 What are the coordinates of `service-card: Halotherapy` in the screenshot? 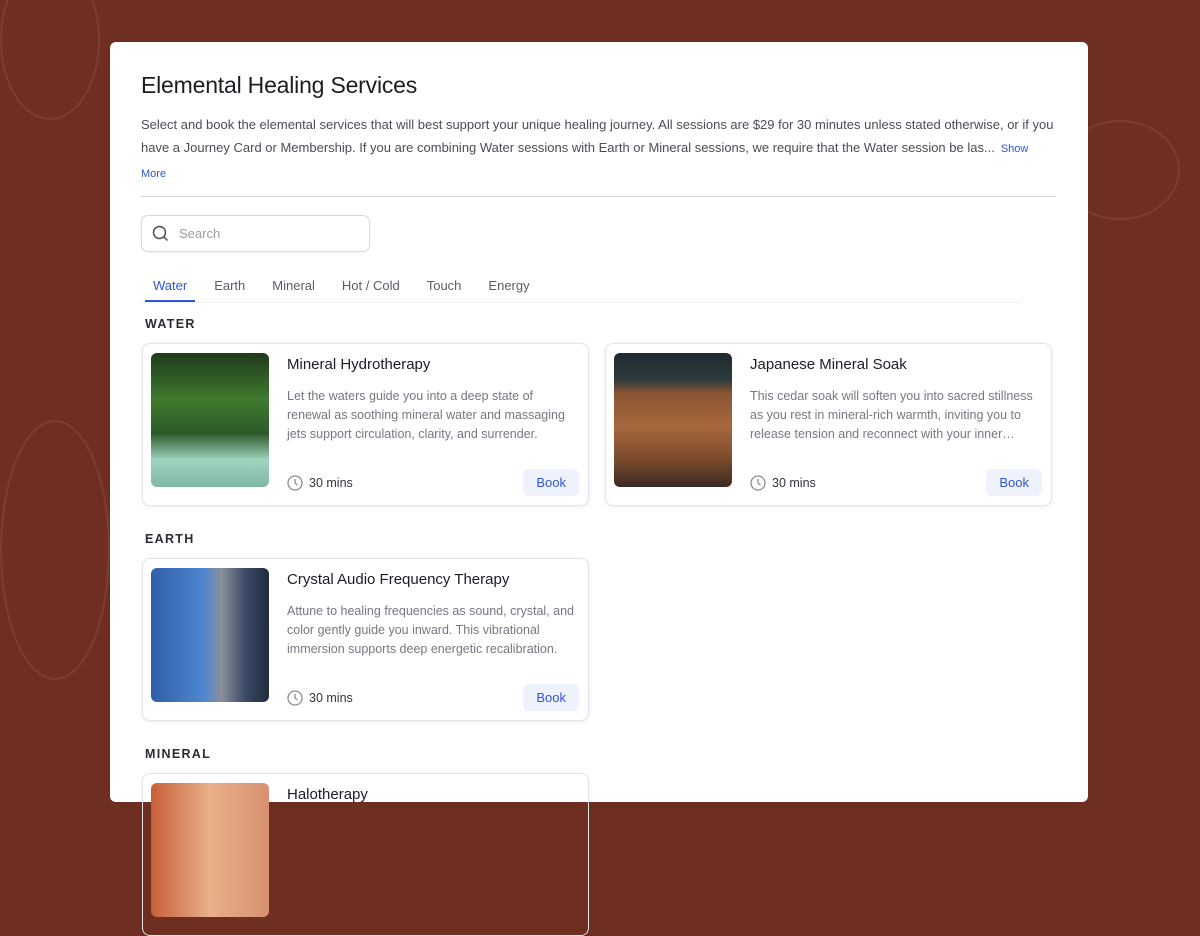 It's located at (365, 854).